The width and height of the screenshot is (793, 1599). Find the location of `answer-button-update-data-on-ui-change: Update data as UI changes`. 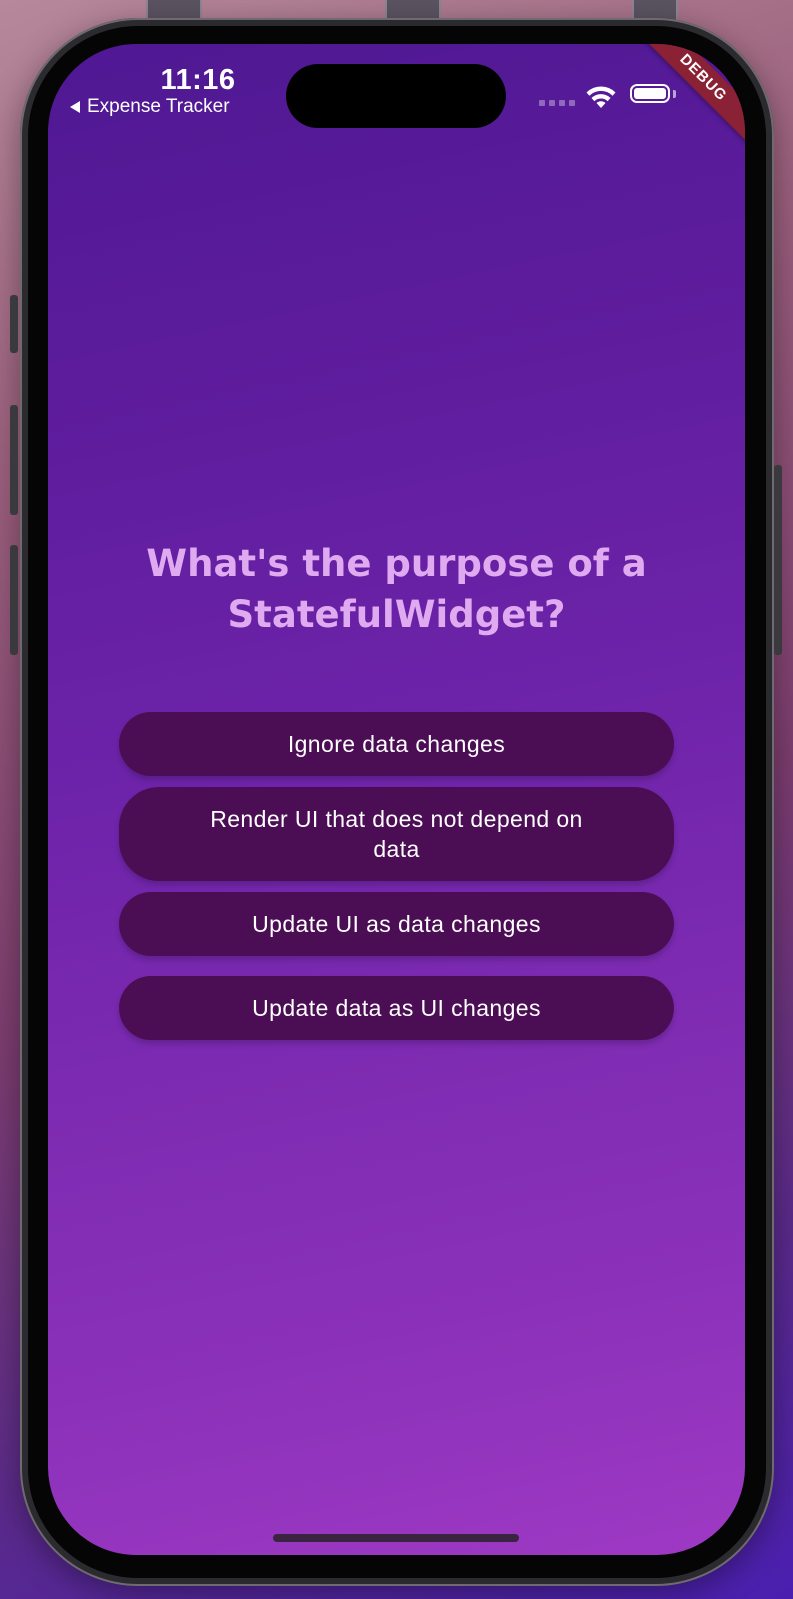

answer-button-update-data-on-ui-change: Update data as UI changes is located at coordinates (396, 1008).